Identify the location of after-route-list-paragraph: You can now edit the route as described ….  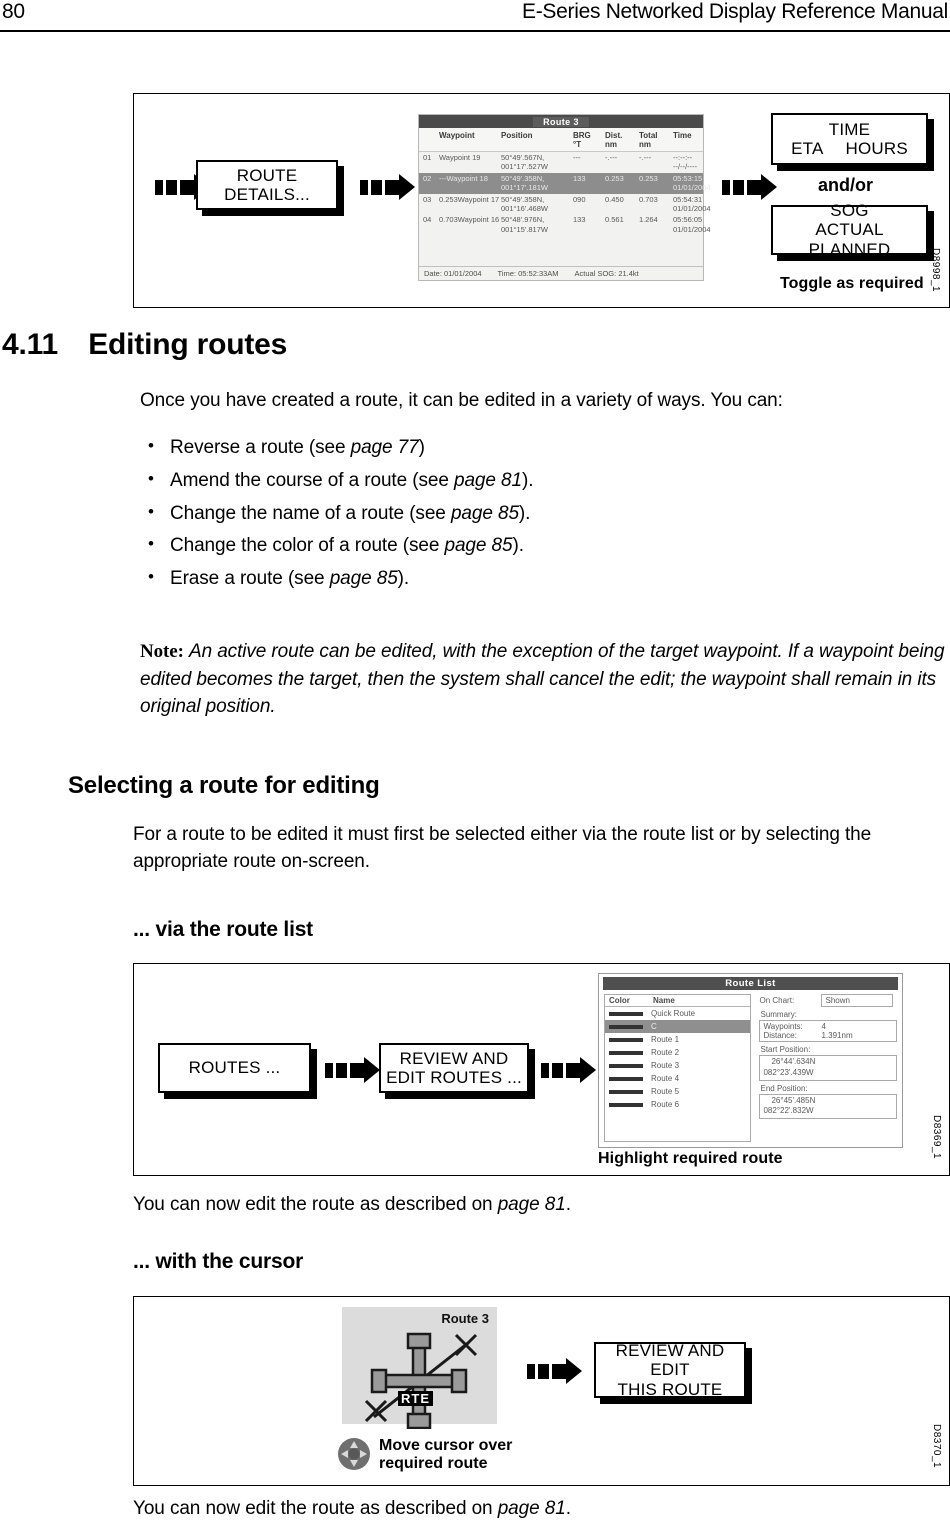
(540, 1205).